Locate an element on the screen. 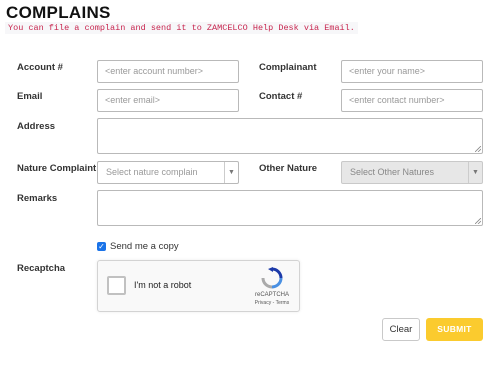 The width and height of the screenshot is (500, 366). remarks-label: Remarks is located at coordinates (37, 198).